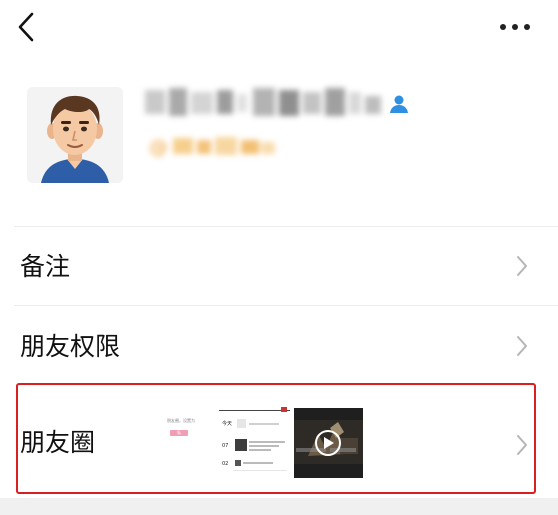 The height and width of the screenshot is (515, 558). I want to click on moments-label: 朋友圈, so click(58, 442).